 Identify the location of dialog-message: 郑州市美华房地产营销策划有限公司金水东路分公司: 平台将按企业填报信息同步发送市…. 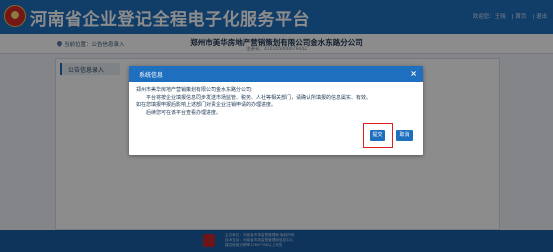
(276, 102).